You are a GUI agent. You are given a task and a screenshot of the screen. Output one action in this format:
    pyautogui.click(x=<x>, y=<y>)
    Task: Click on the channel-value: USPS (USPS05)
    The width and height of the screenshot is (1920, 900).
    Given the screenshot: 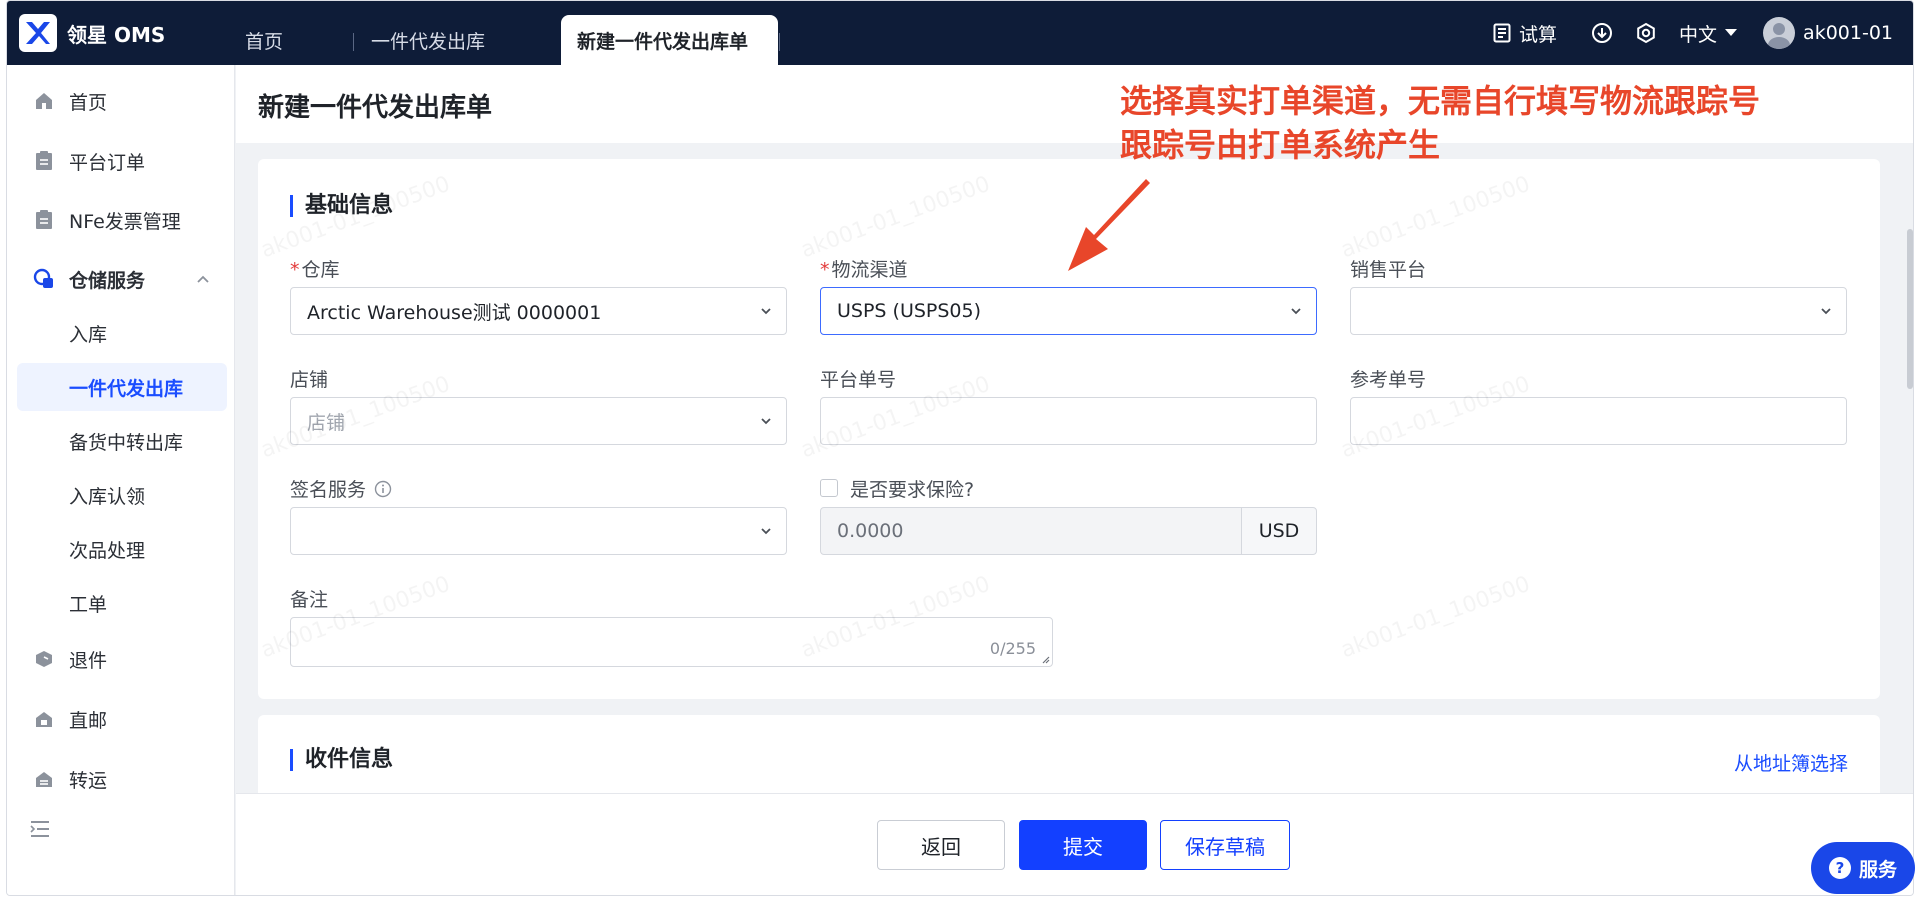 What is the action you would take?
    pyautogui.click(x=909, y=311)
    